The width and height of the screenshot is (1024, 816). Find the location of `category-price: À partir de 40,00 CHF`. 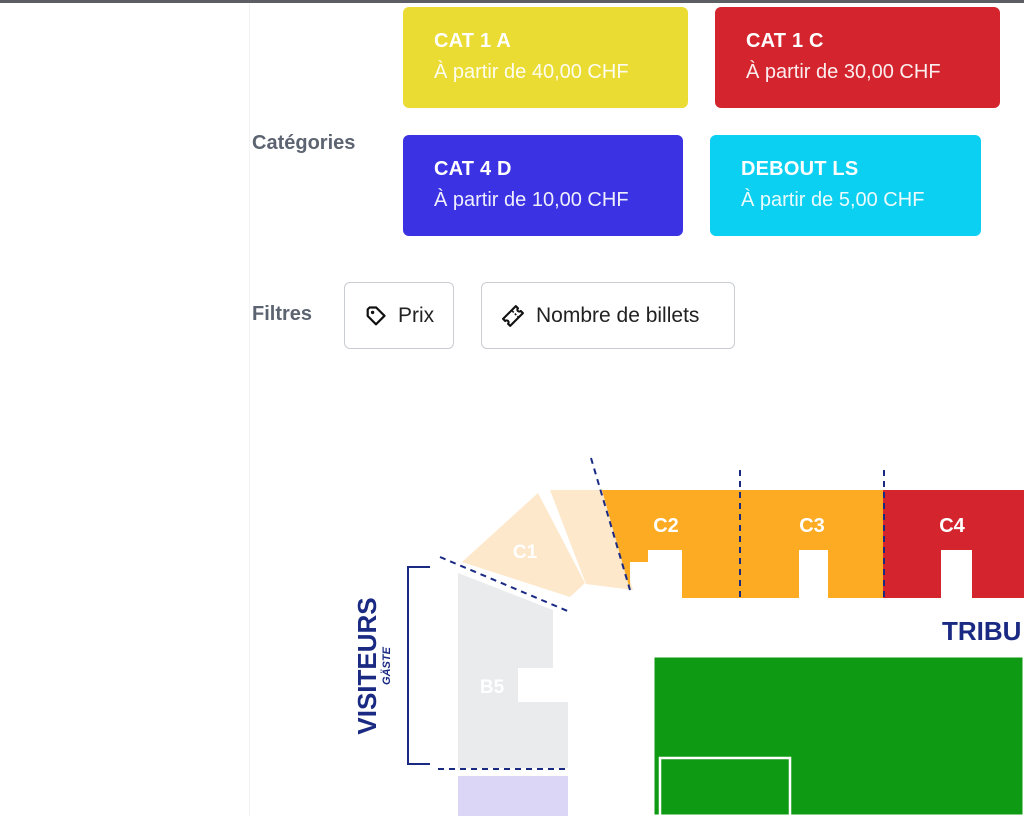

category-price: À partir de 40,00 CHF is located at coordinates (531, 72).